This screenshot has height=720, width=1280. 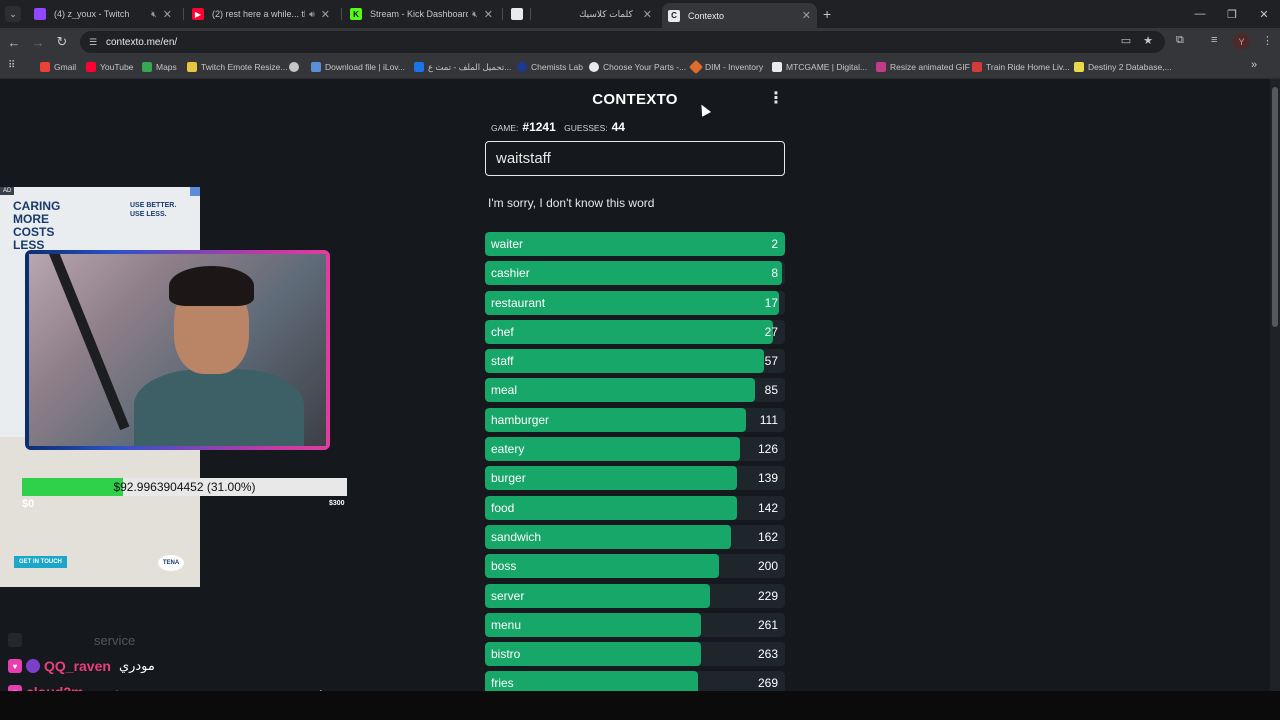 What do you see at coordinates (296, 67) in the screenshot?
I see `bookmark-globe` at bounding box center [296, 67].